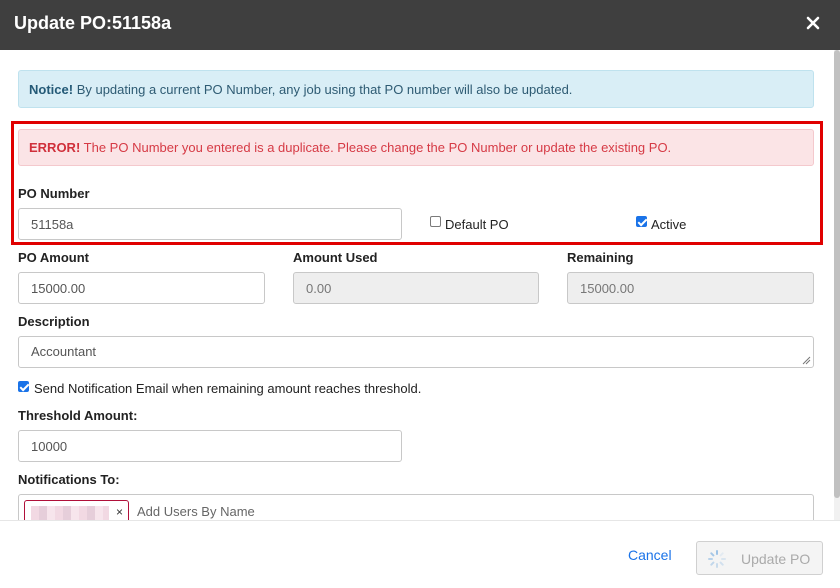 The height and width of the screenshot is (588, 840). I want to click on notifications-placeholder: Add Users By Name, so click(196, 511).